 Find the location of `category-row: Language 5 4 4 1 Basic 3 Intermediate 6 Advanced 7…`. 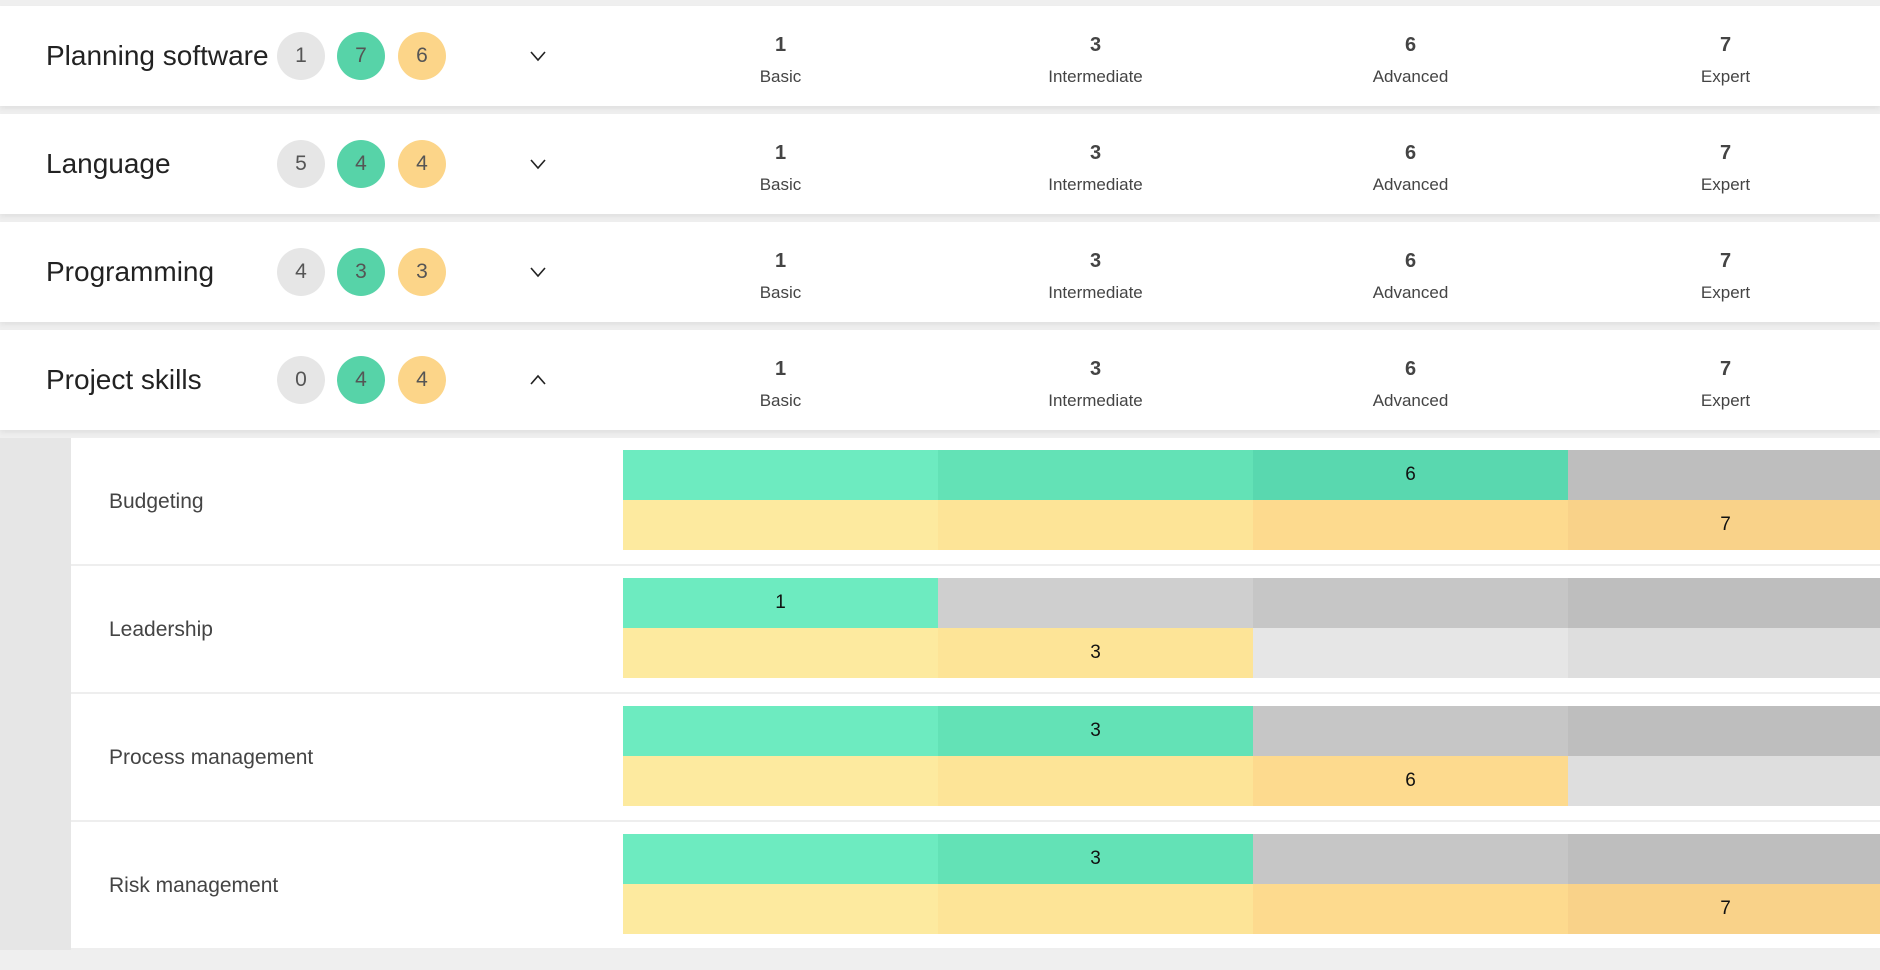

category-row: Language 5 4 4 1 Basic 3 Intermediate 6 Advanced 7… is located at coordinates (940, 164).